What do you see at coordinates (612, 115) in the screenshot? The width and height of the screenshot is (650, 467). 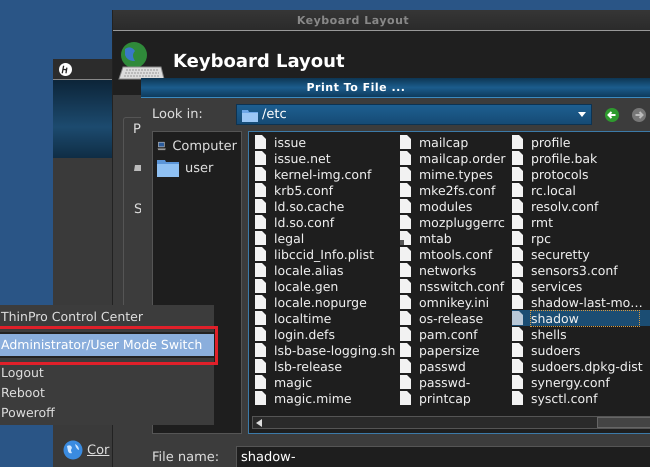 I see `back-arrow-icon` at bounding box center [612, 115].